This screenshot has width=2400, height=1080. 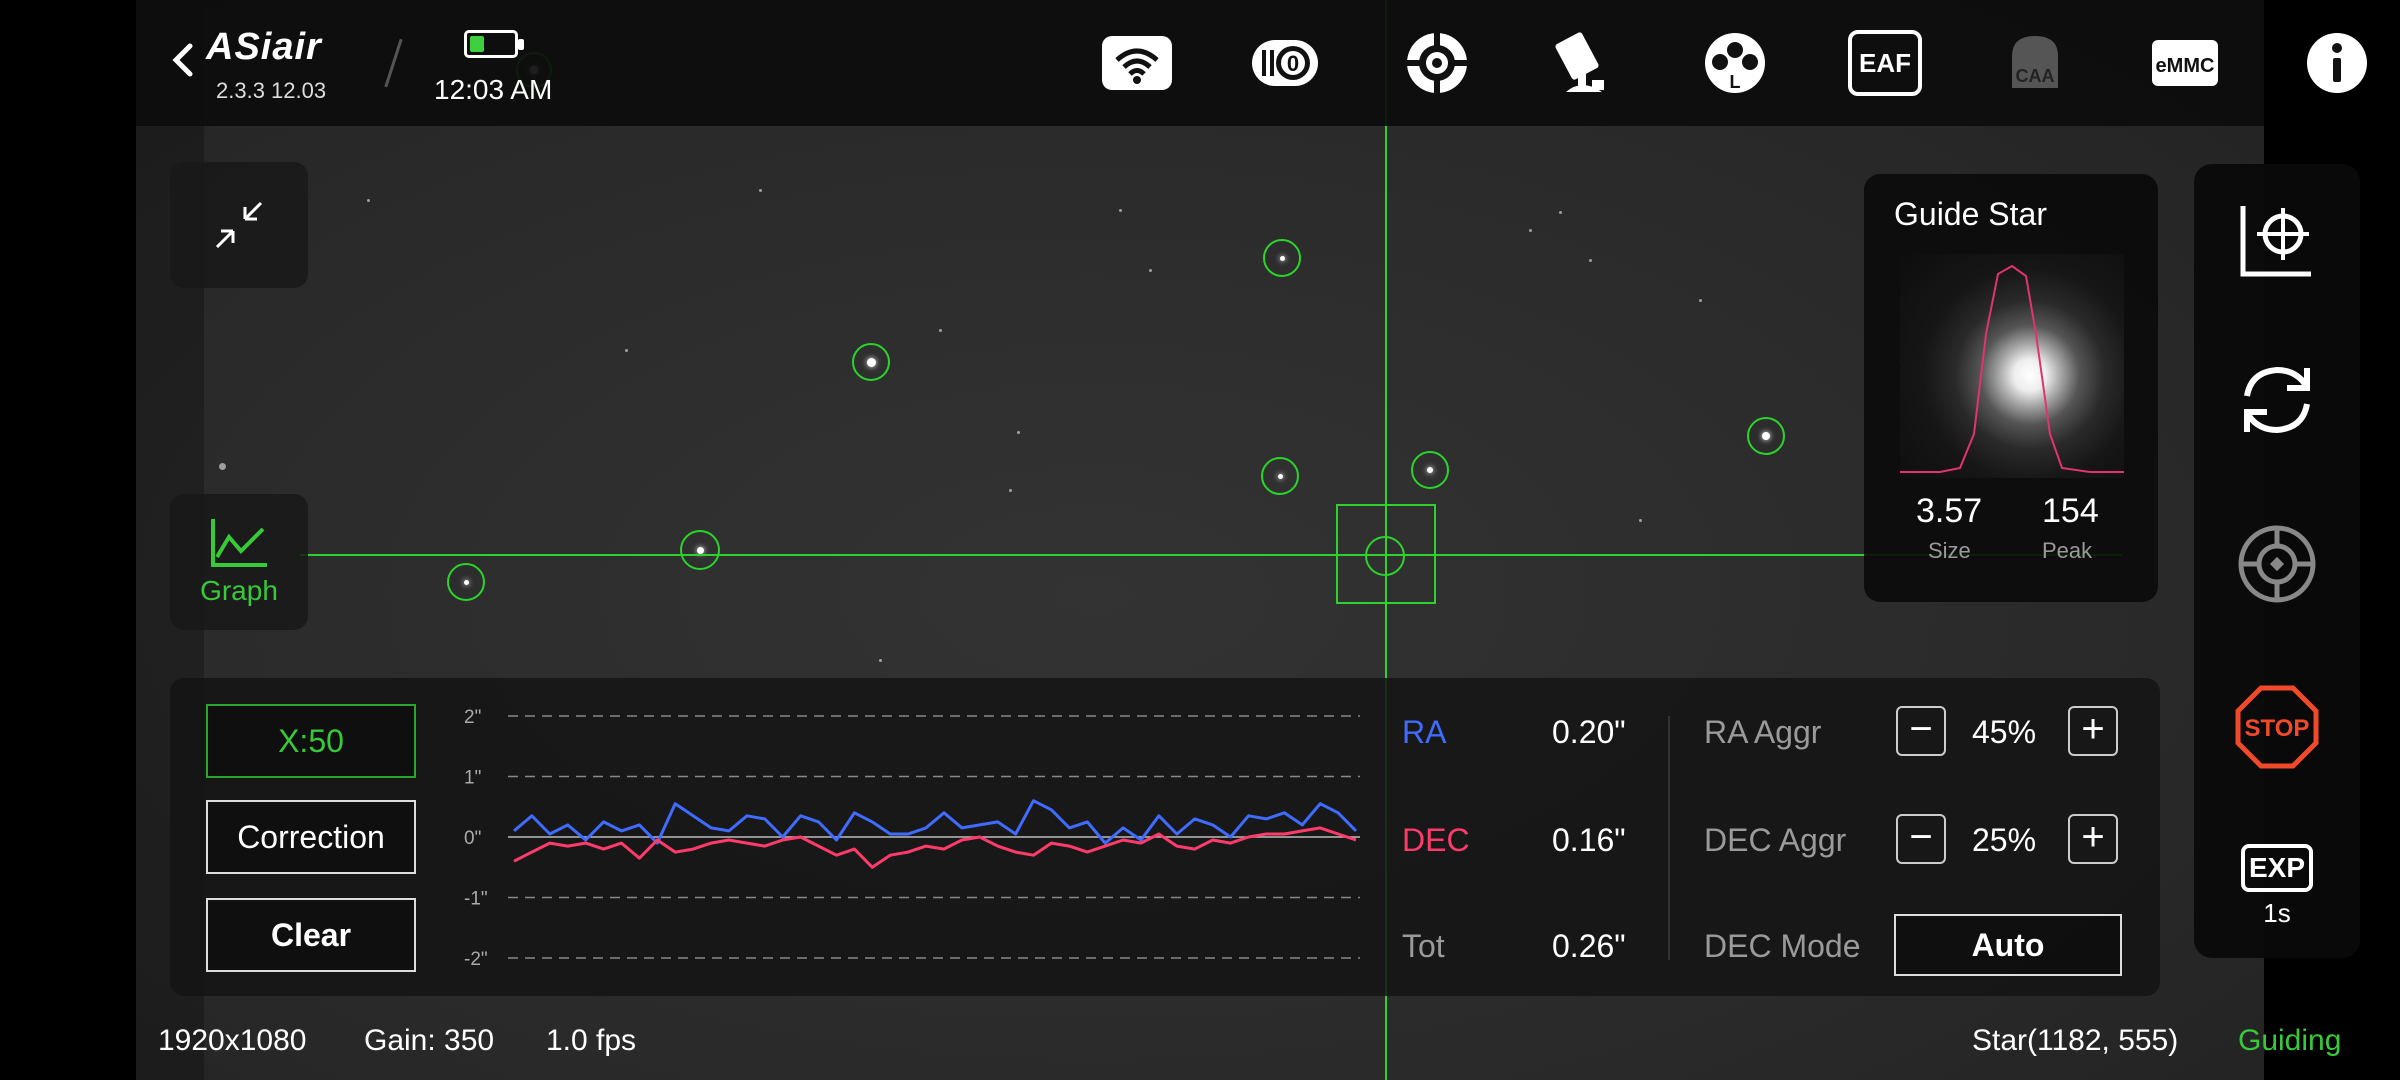 I want to click on stop-button: STOP, so click(x=2277, y=727).